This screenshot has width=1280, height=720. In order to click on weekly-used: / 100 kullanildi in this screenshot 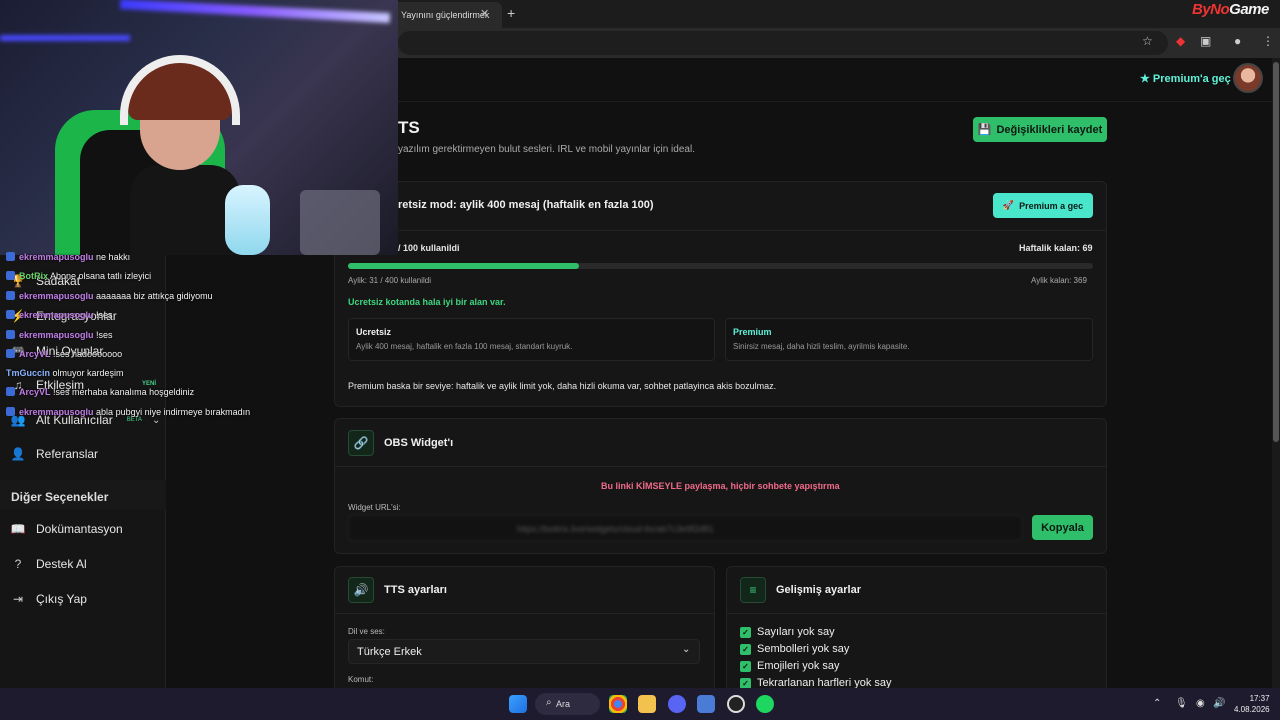, I will do `click(429, 248)`.